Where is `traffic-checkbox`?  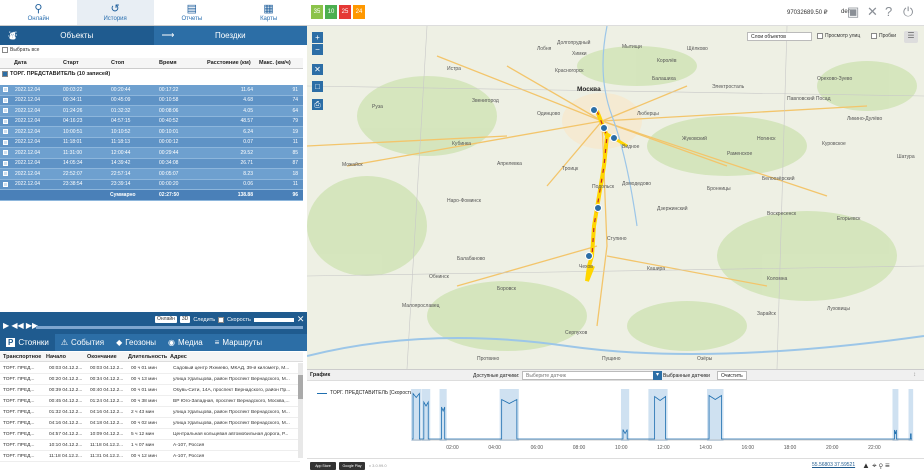
traffic-checkbox is located at coordinates (874, 36).